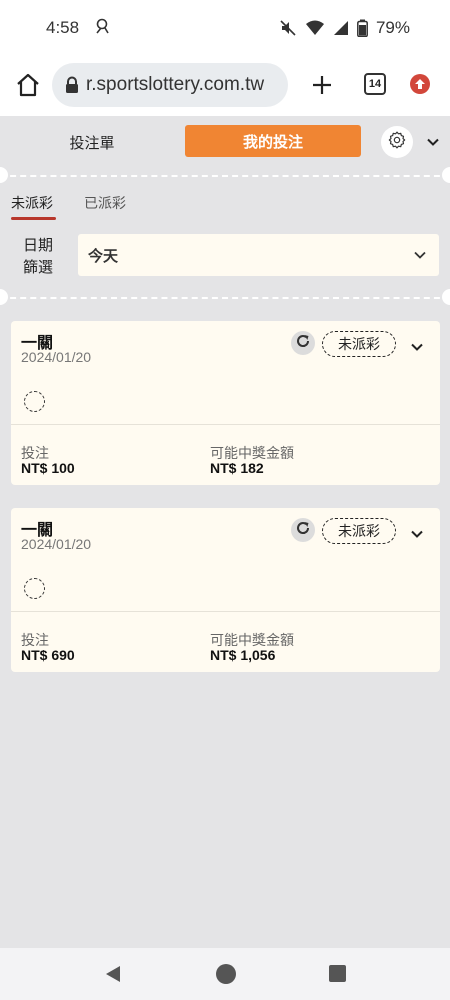 The height and width of the screenshot is (1000, 450). I want to click on mute-icon, so click(288, 28).